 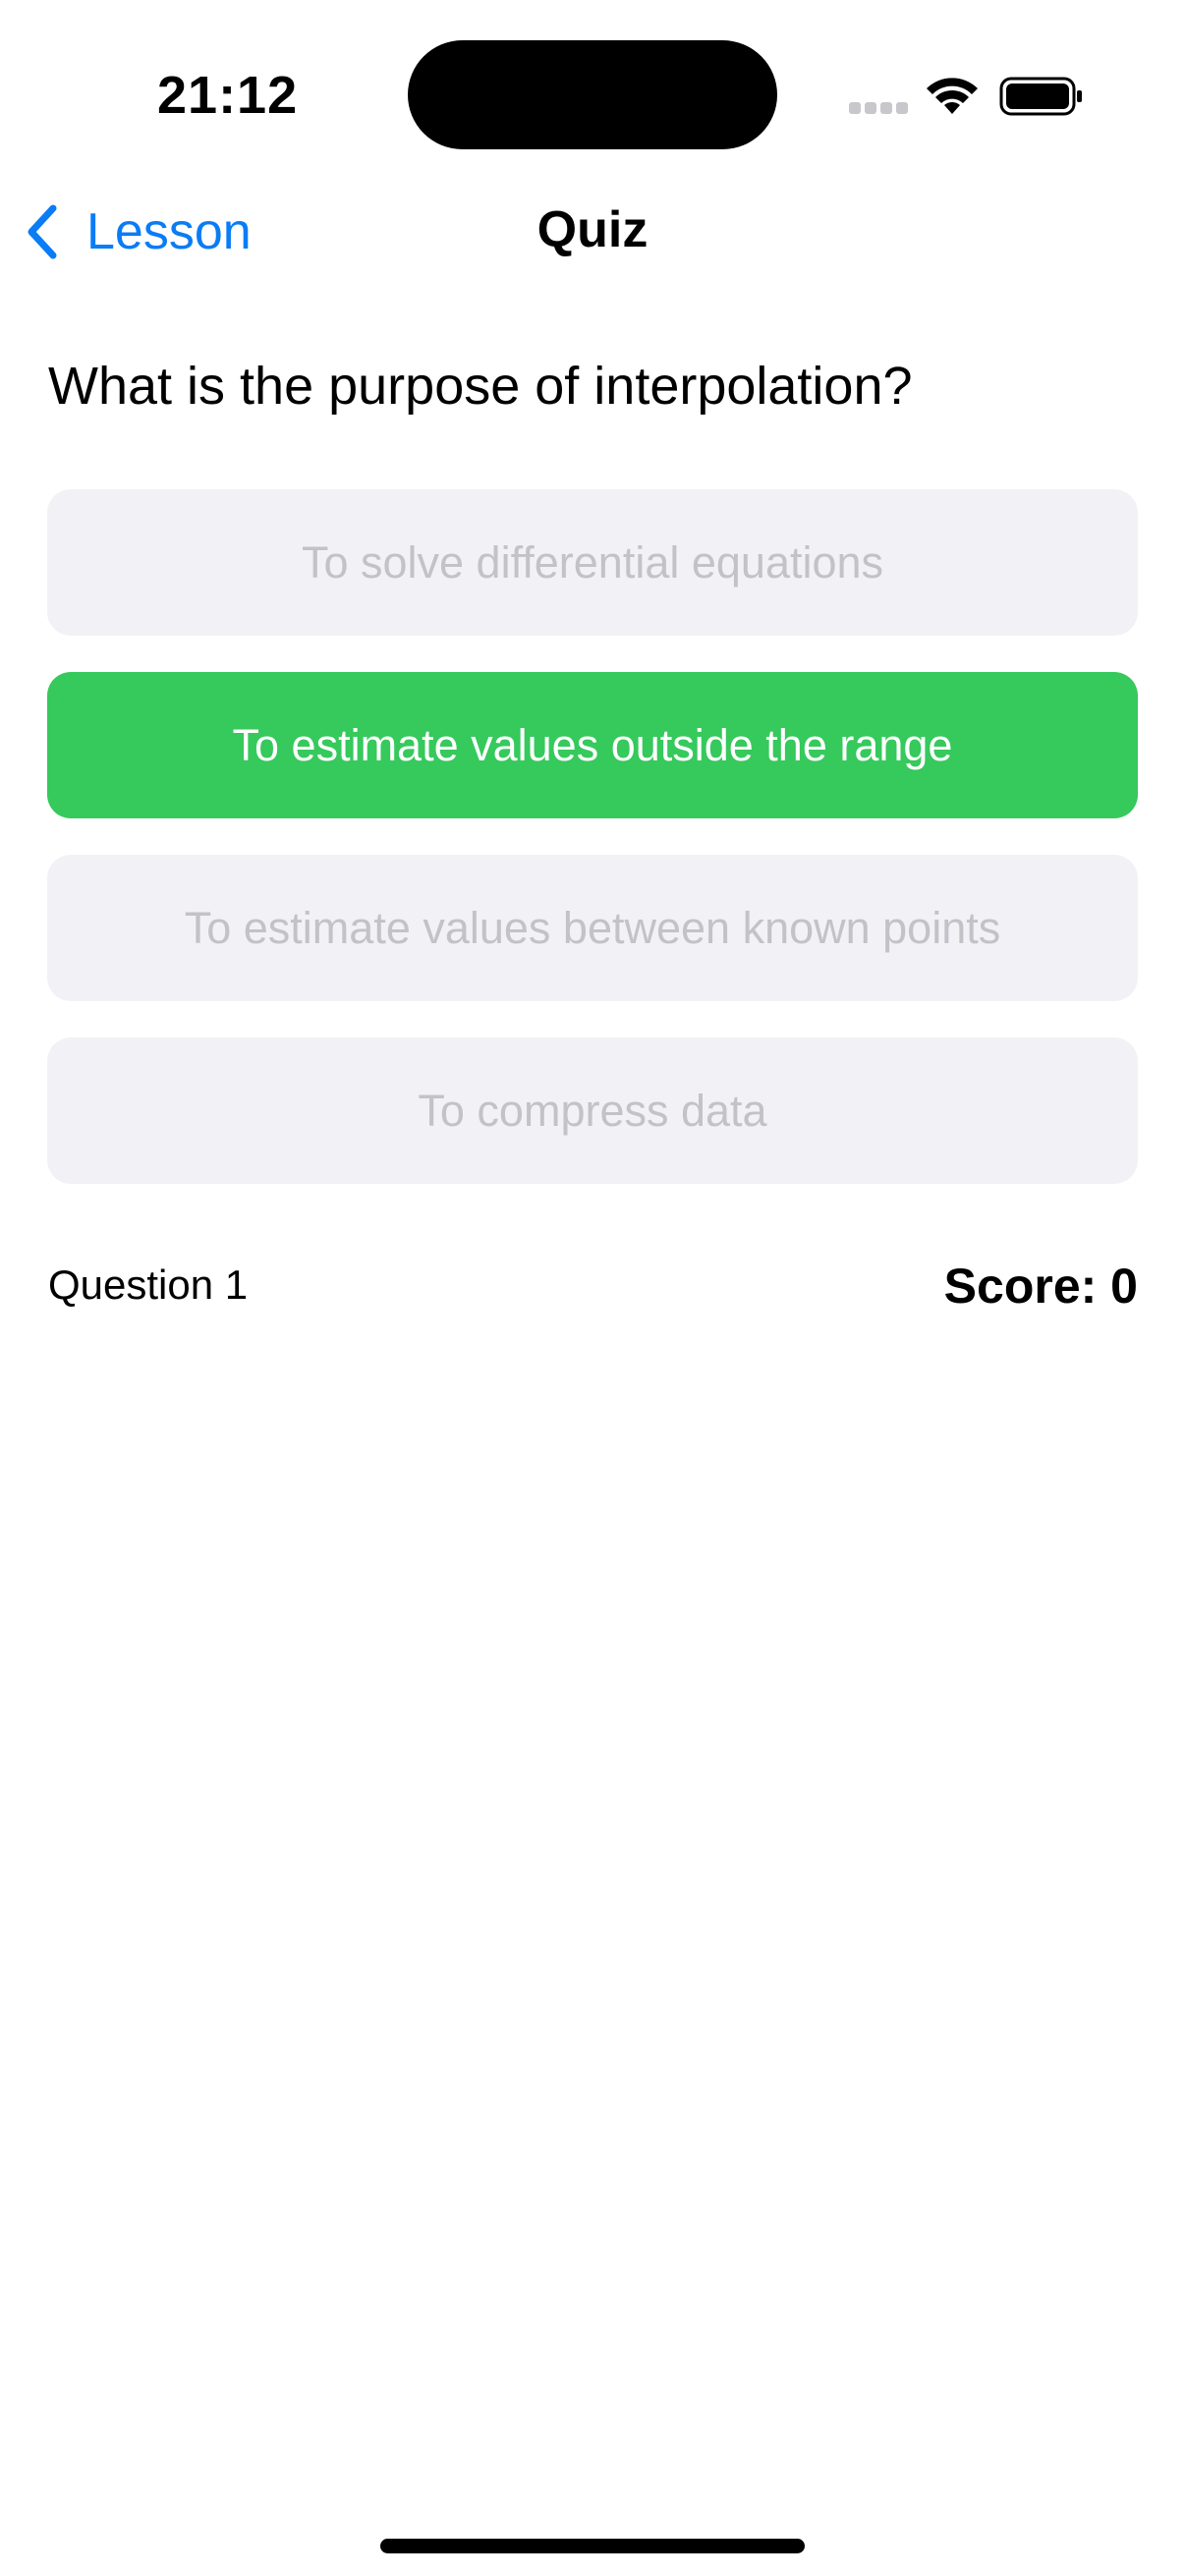 What do you see at coordinates (149, 1284) in the screenshot?
I see `question-counter: Question 1` at bounding box center [149, 1284].